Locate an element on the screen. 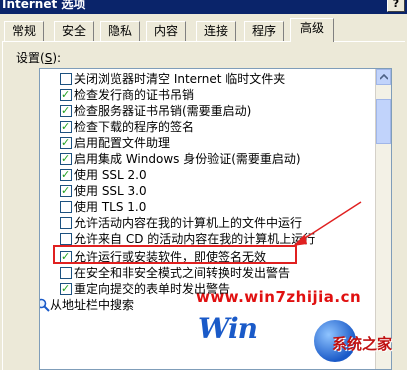  setting-item: 检查发行商的证书吊销 is located at coordinates (205, 95).